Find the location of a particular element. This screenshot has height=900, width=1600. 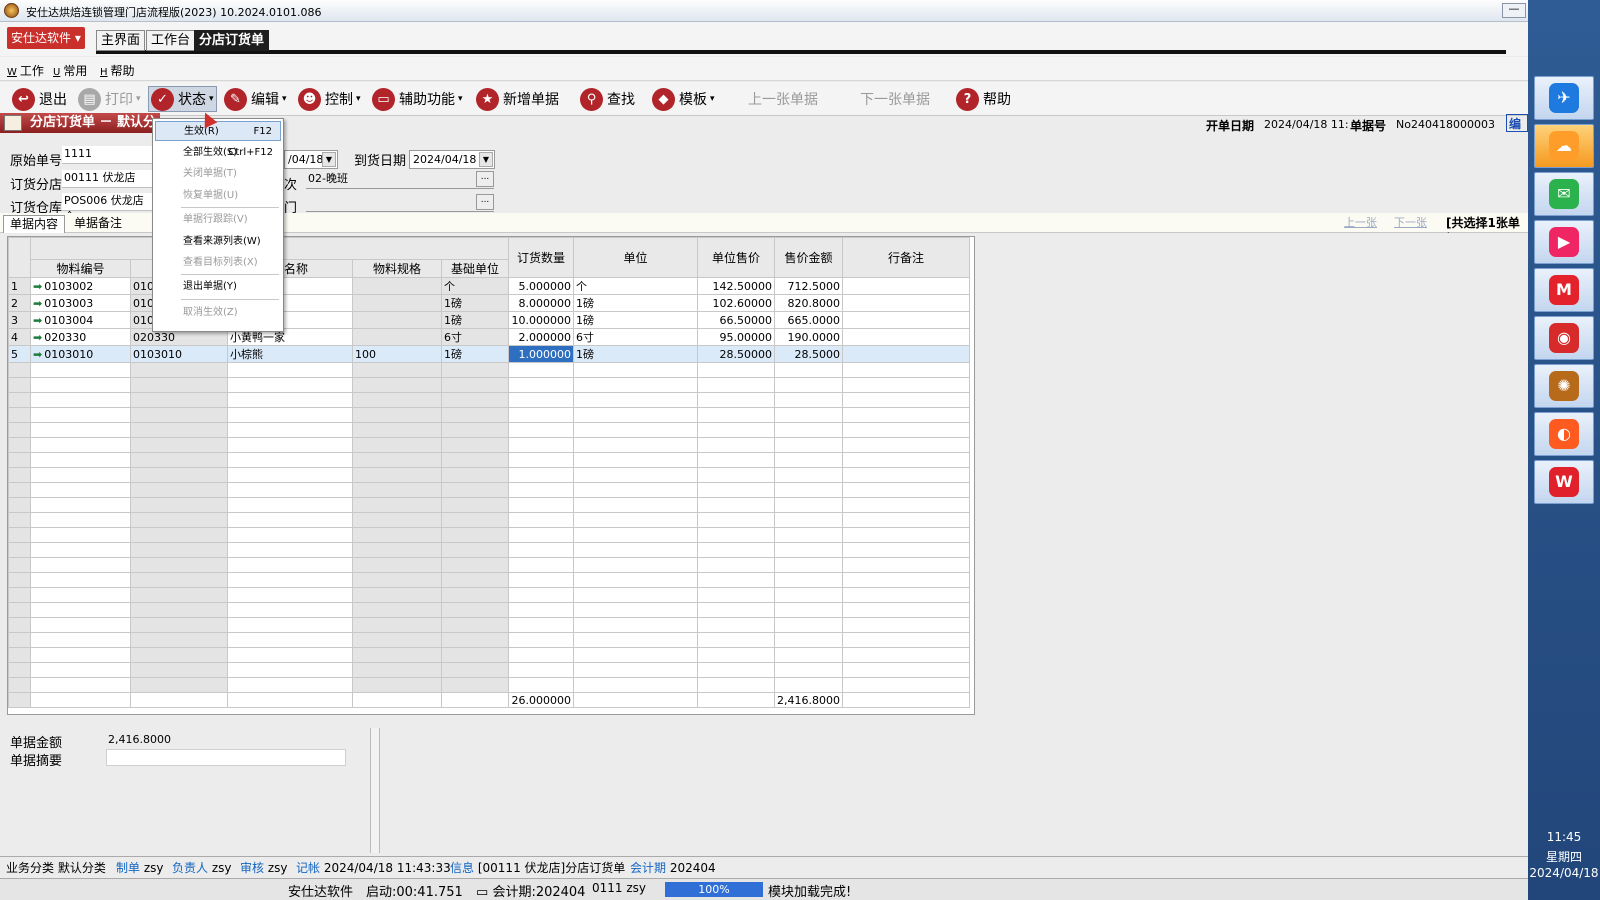

menu-common: U 常用 is located at coordinates (70, 70).